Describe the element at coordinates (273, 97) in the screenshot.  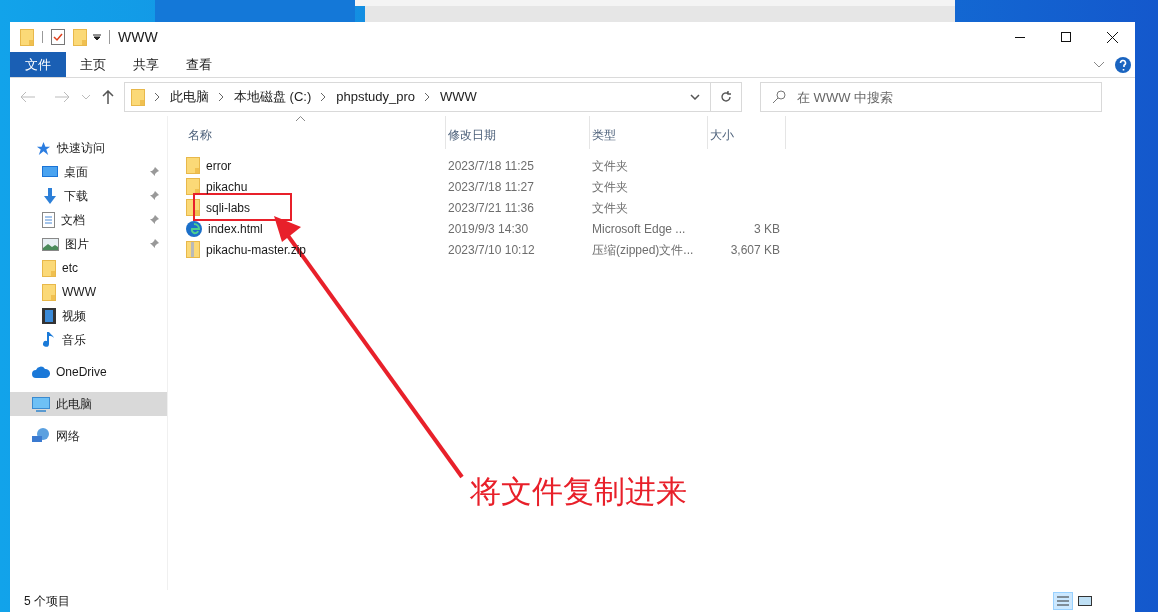
I see `breadcrumb-item: 本地磁盘 (C:)` at that location.